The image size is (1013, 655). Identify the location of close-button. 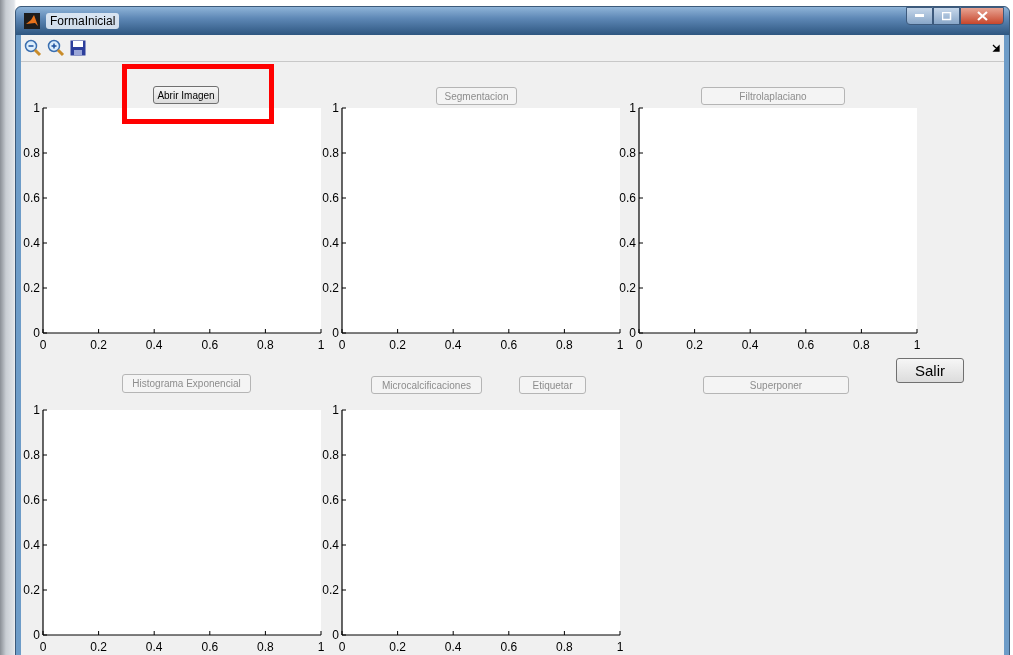
(982, 16).